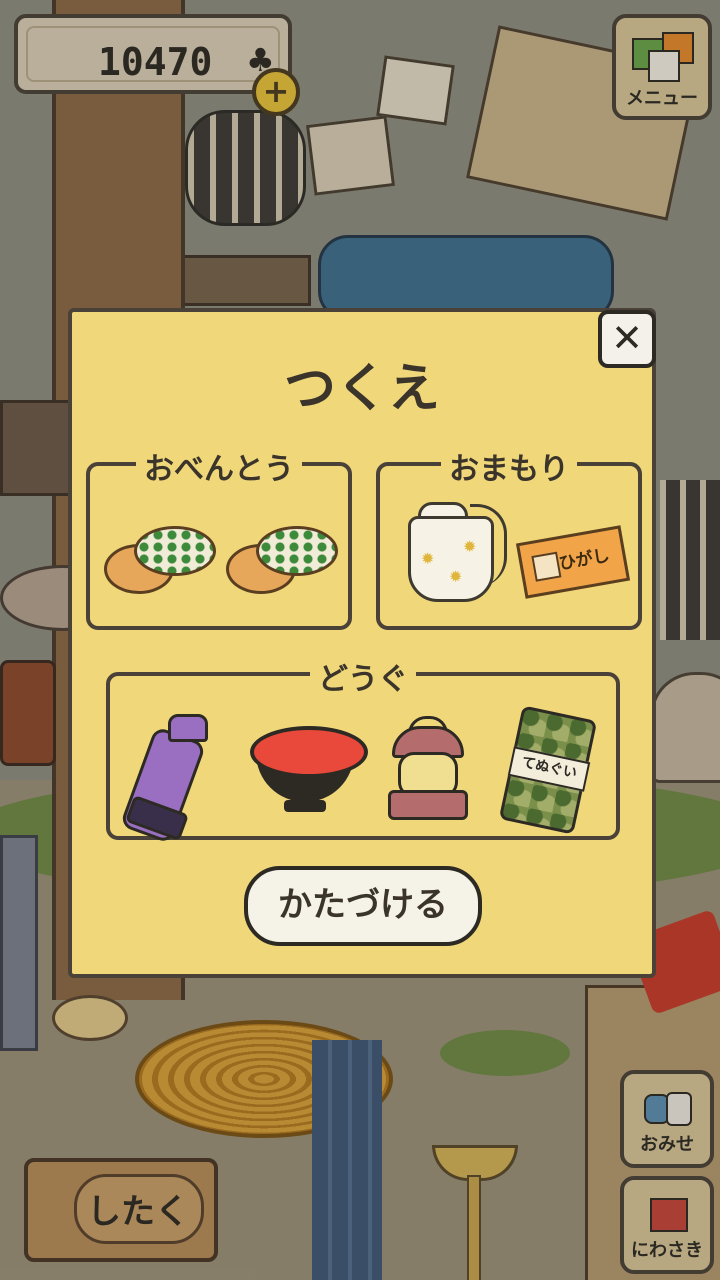 Image resolution: width=720 pixels, height=1280 pixels. Describe the element at coordinates (219, 537) in the screenshot. I see `bento-slot: おべんとう` at that location.